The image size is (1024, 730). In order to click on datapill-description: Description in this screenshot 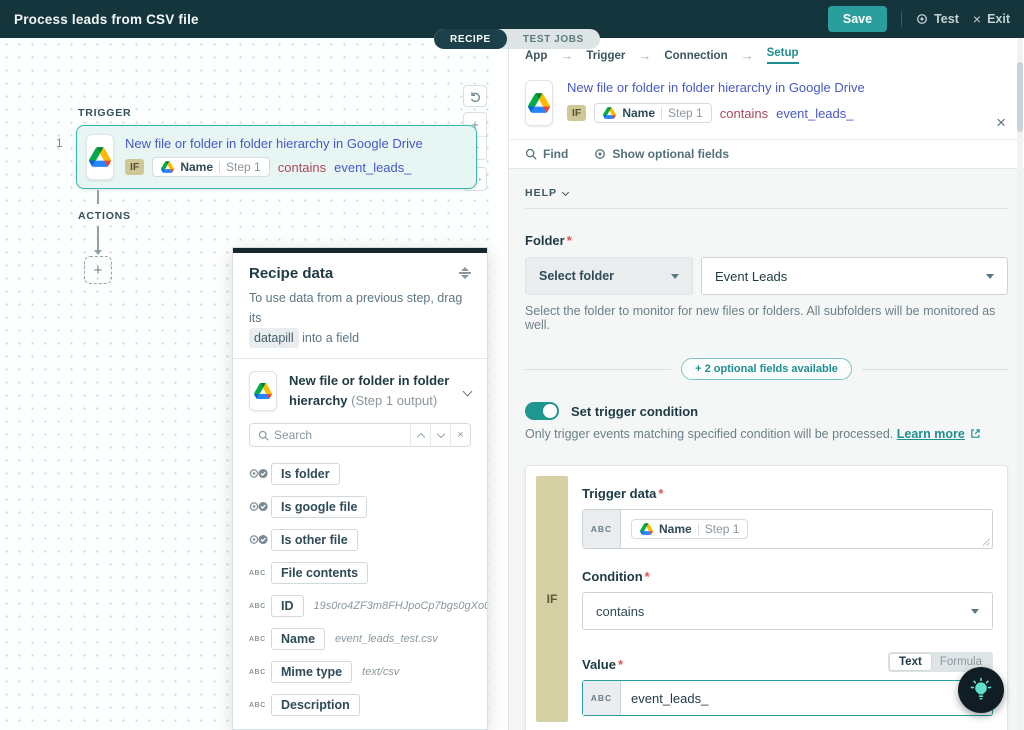, I will do `click(315, 705)`.